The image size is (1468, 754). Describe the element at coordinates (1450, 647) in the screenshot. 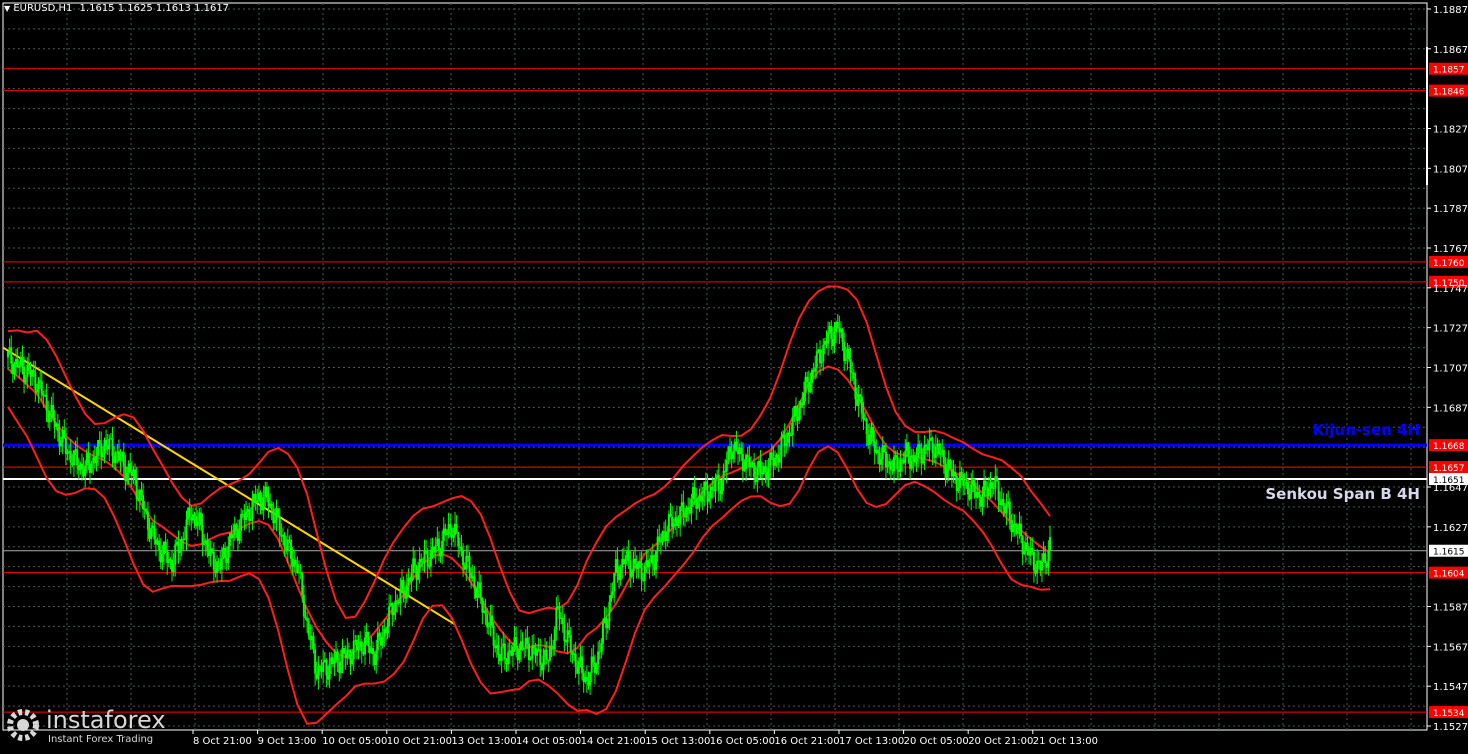

I see `price-tick-label: 1.1567` at that location.